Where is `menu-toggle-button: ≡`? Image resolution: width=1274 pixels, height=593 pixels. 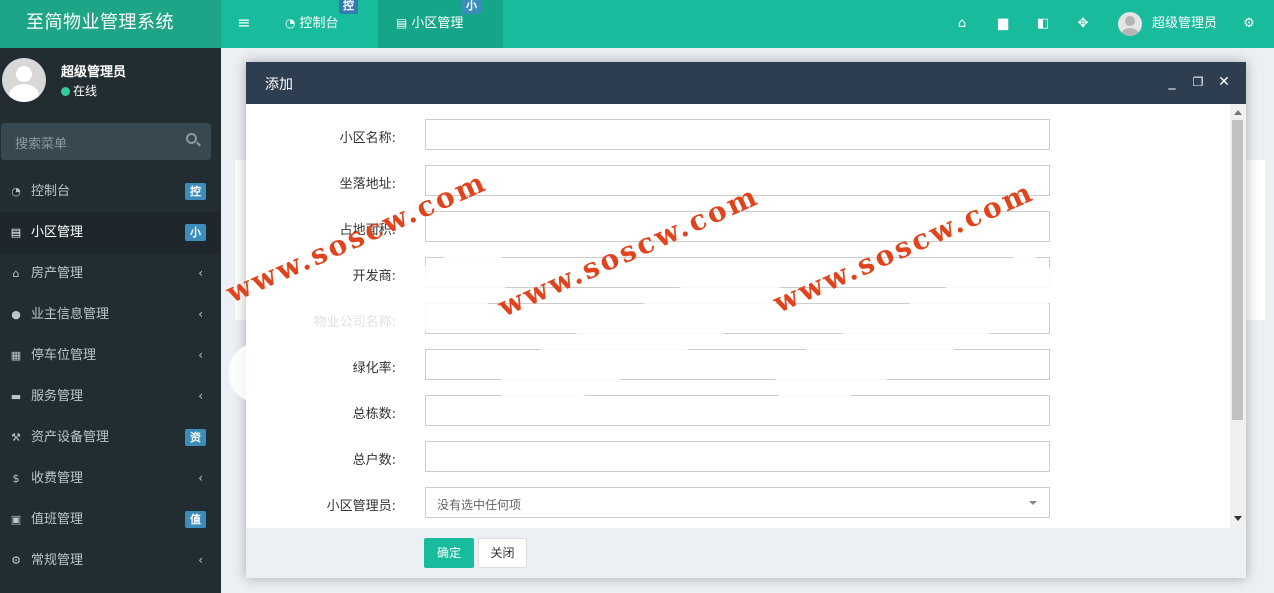
menu-toggle-button: ≡ is located at coordinates (244, 24).